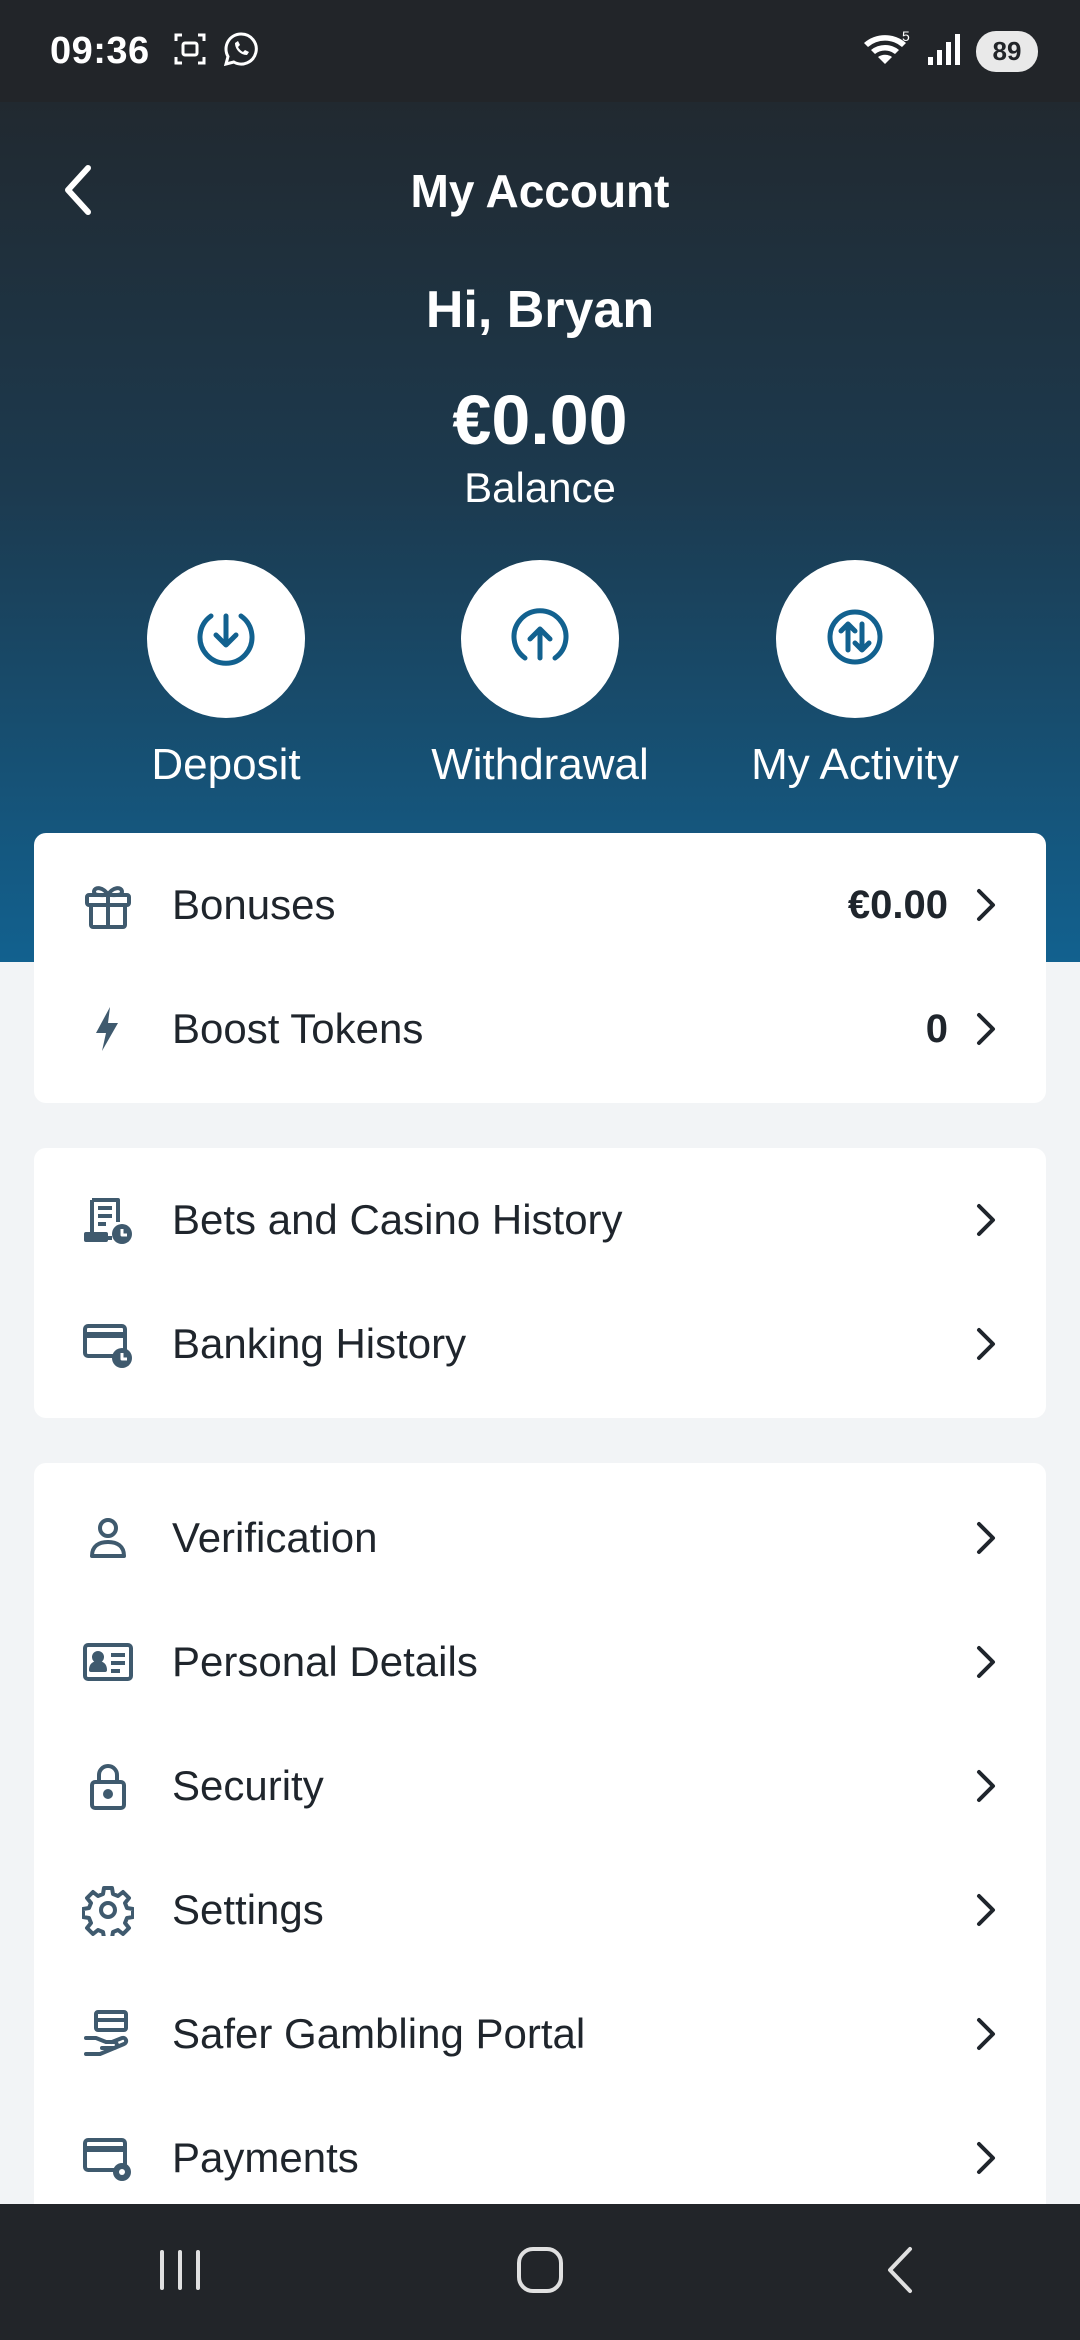 The height and width of the screenshot is (2340, 1080). I want to click on upload-icon, so click(540, 639).